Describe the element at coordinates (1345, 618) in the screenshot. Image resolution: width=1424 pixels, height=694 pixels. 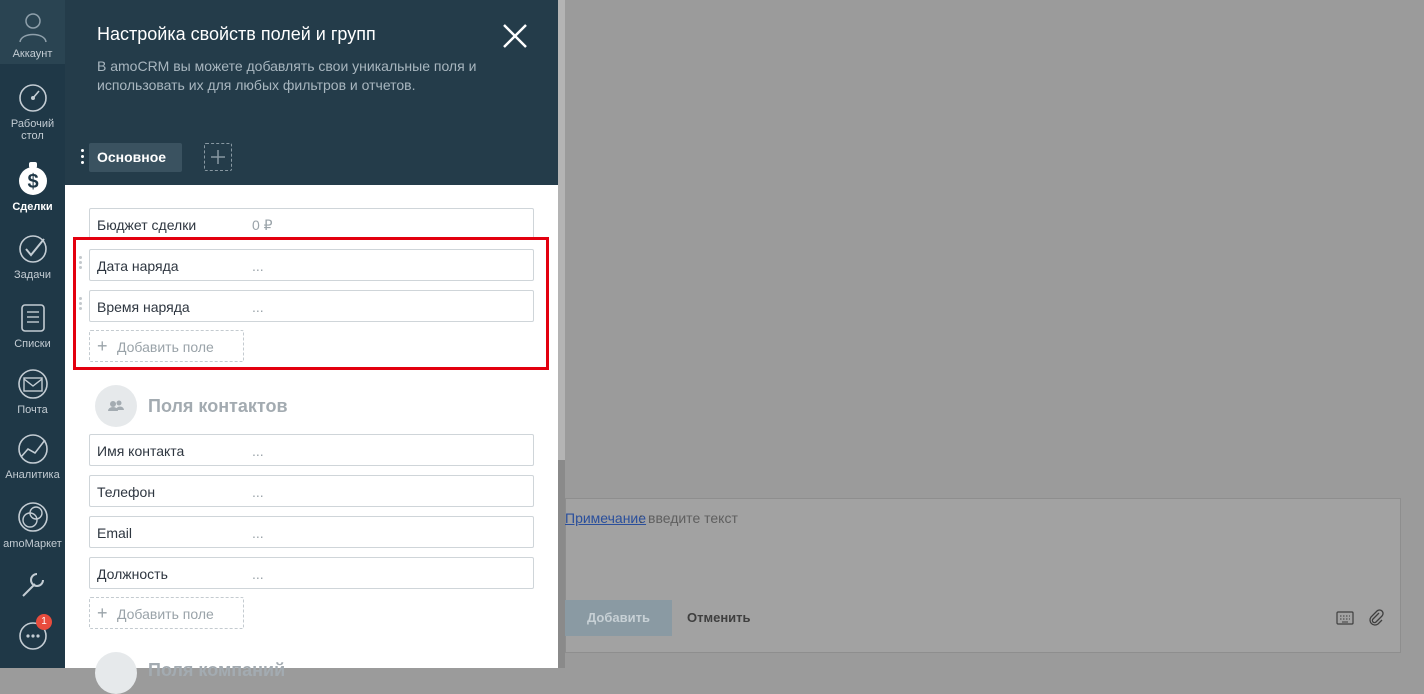
I see `keyboard-icon` at that location.